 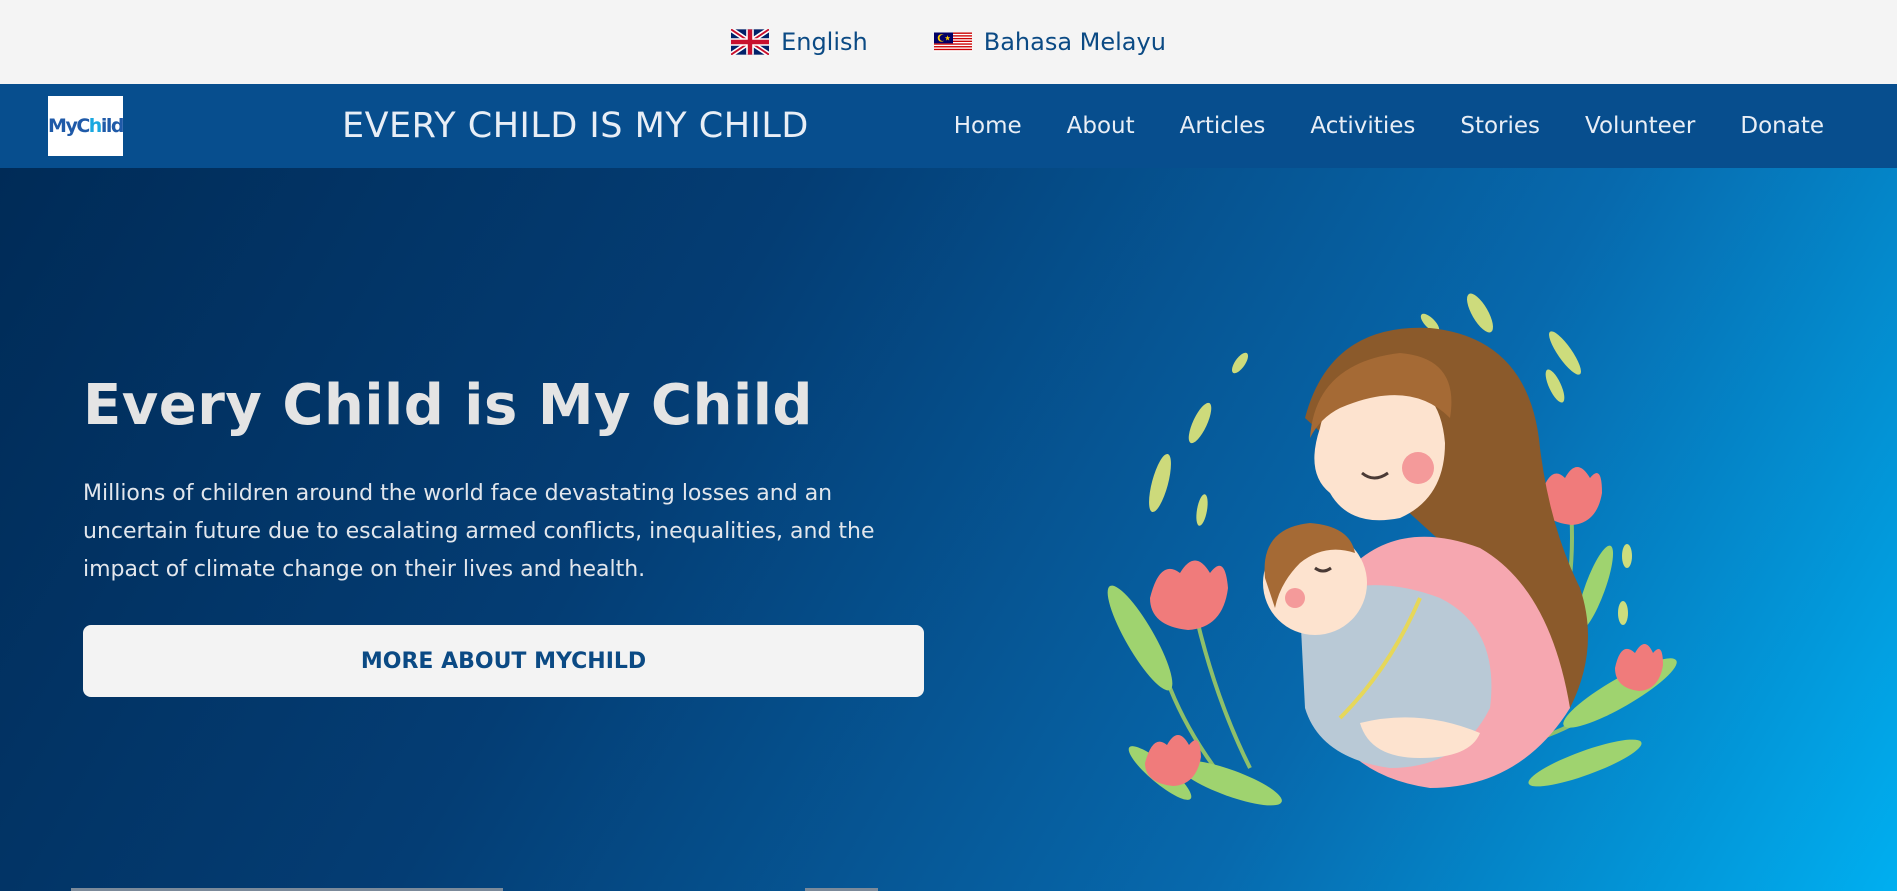 What do you see at coordinates (1074, 42) in the screenshot?
I see `language-label-malay: Bahasa Melayu` at bounding box center [1074, 42].